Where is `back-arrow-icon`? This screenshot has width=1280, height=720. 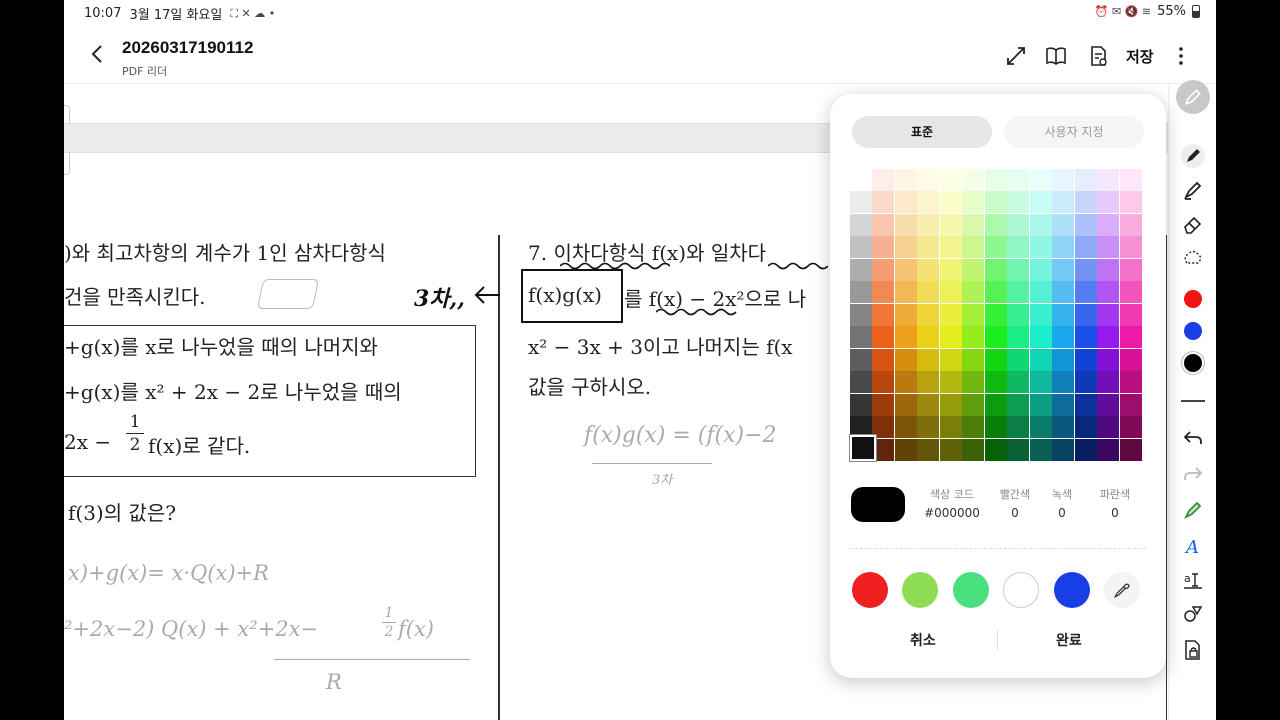 back-arrow-icon is located at coordinates (98, 54).